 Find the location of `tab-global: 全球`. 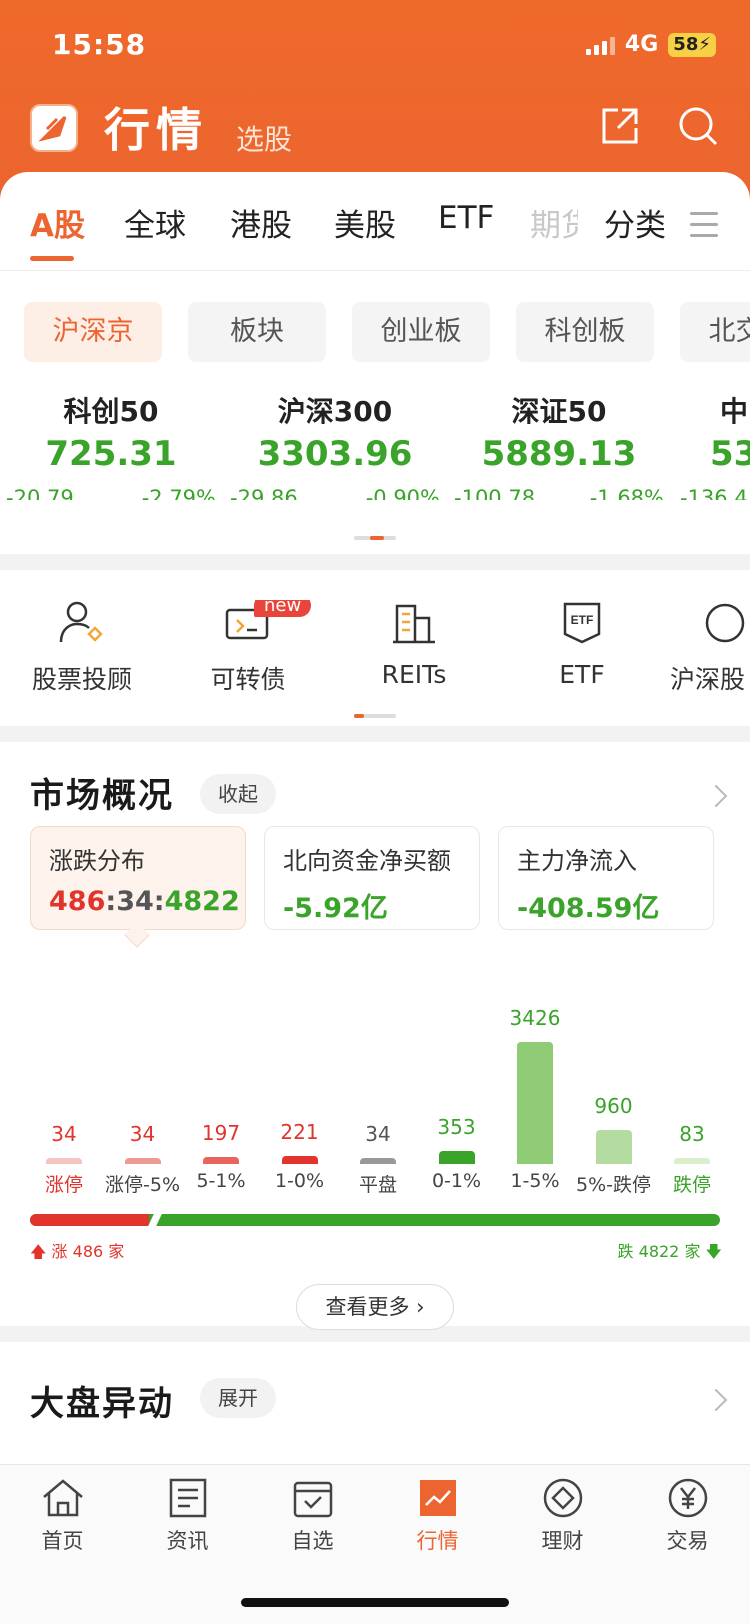

tab-global: 全球 is located at coordinates (155, 222).